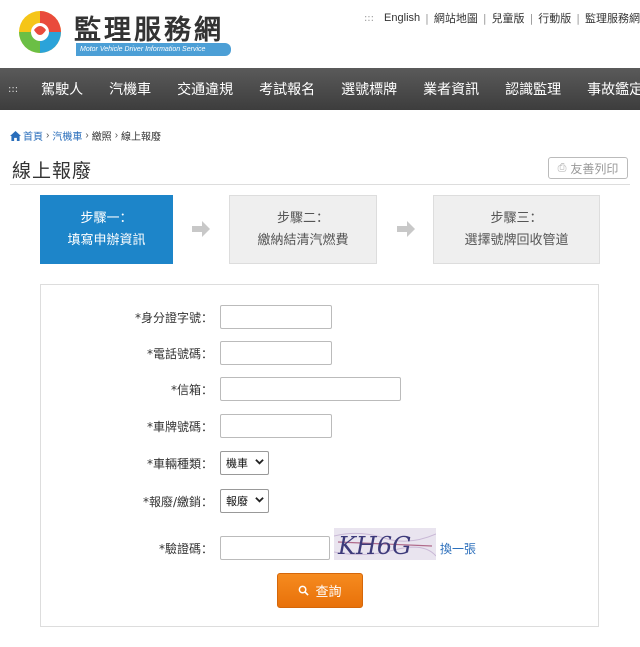  What do you see at coordinates (106, 218) in the screenshot?
I see `step-title: 步驟一：` at bounding box center [106, 218].